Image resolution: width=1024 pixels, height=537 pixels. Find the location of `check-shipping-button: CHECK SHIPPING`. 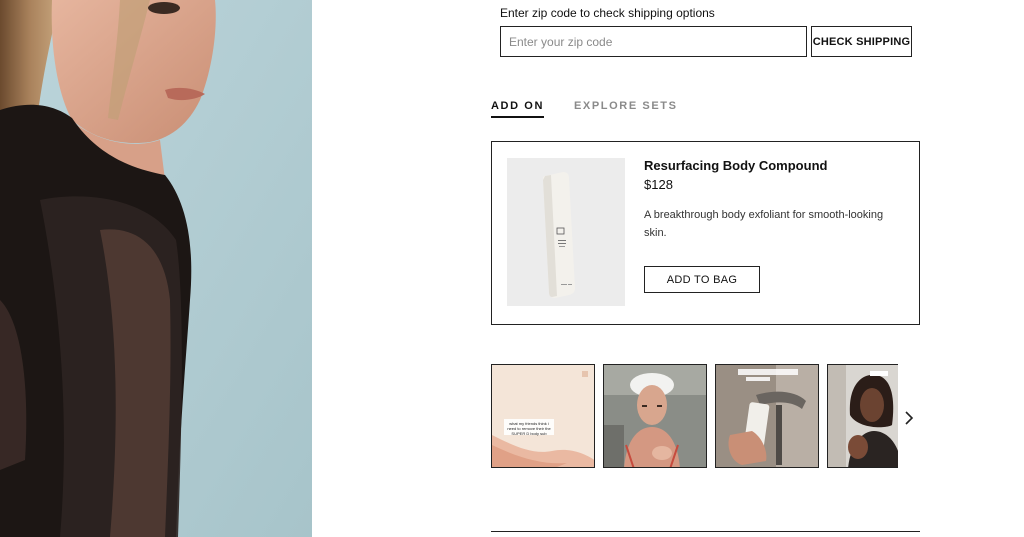

check-shipping-button: CHECK SHIPPING is located at coordinates (861, 41).